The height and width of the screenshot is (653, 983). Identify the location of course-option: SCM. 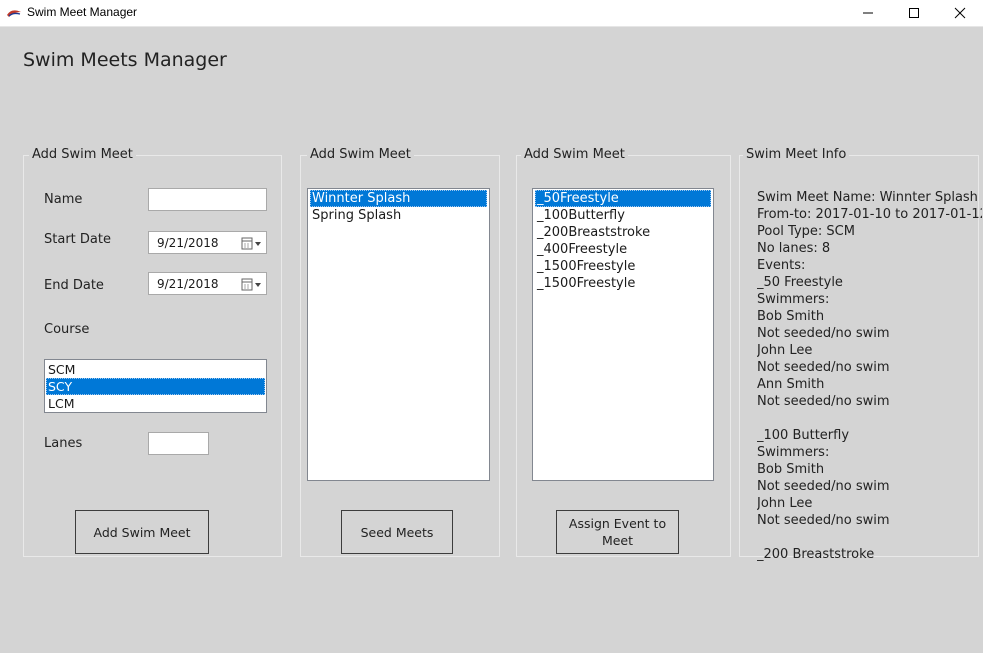
(155, 369).